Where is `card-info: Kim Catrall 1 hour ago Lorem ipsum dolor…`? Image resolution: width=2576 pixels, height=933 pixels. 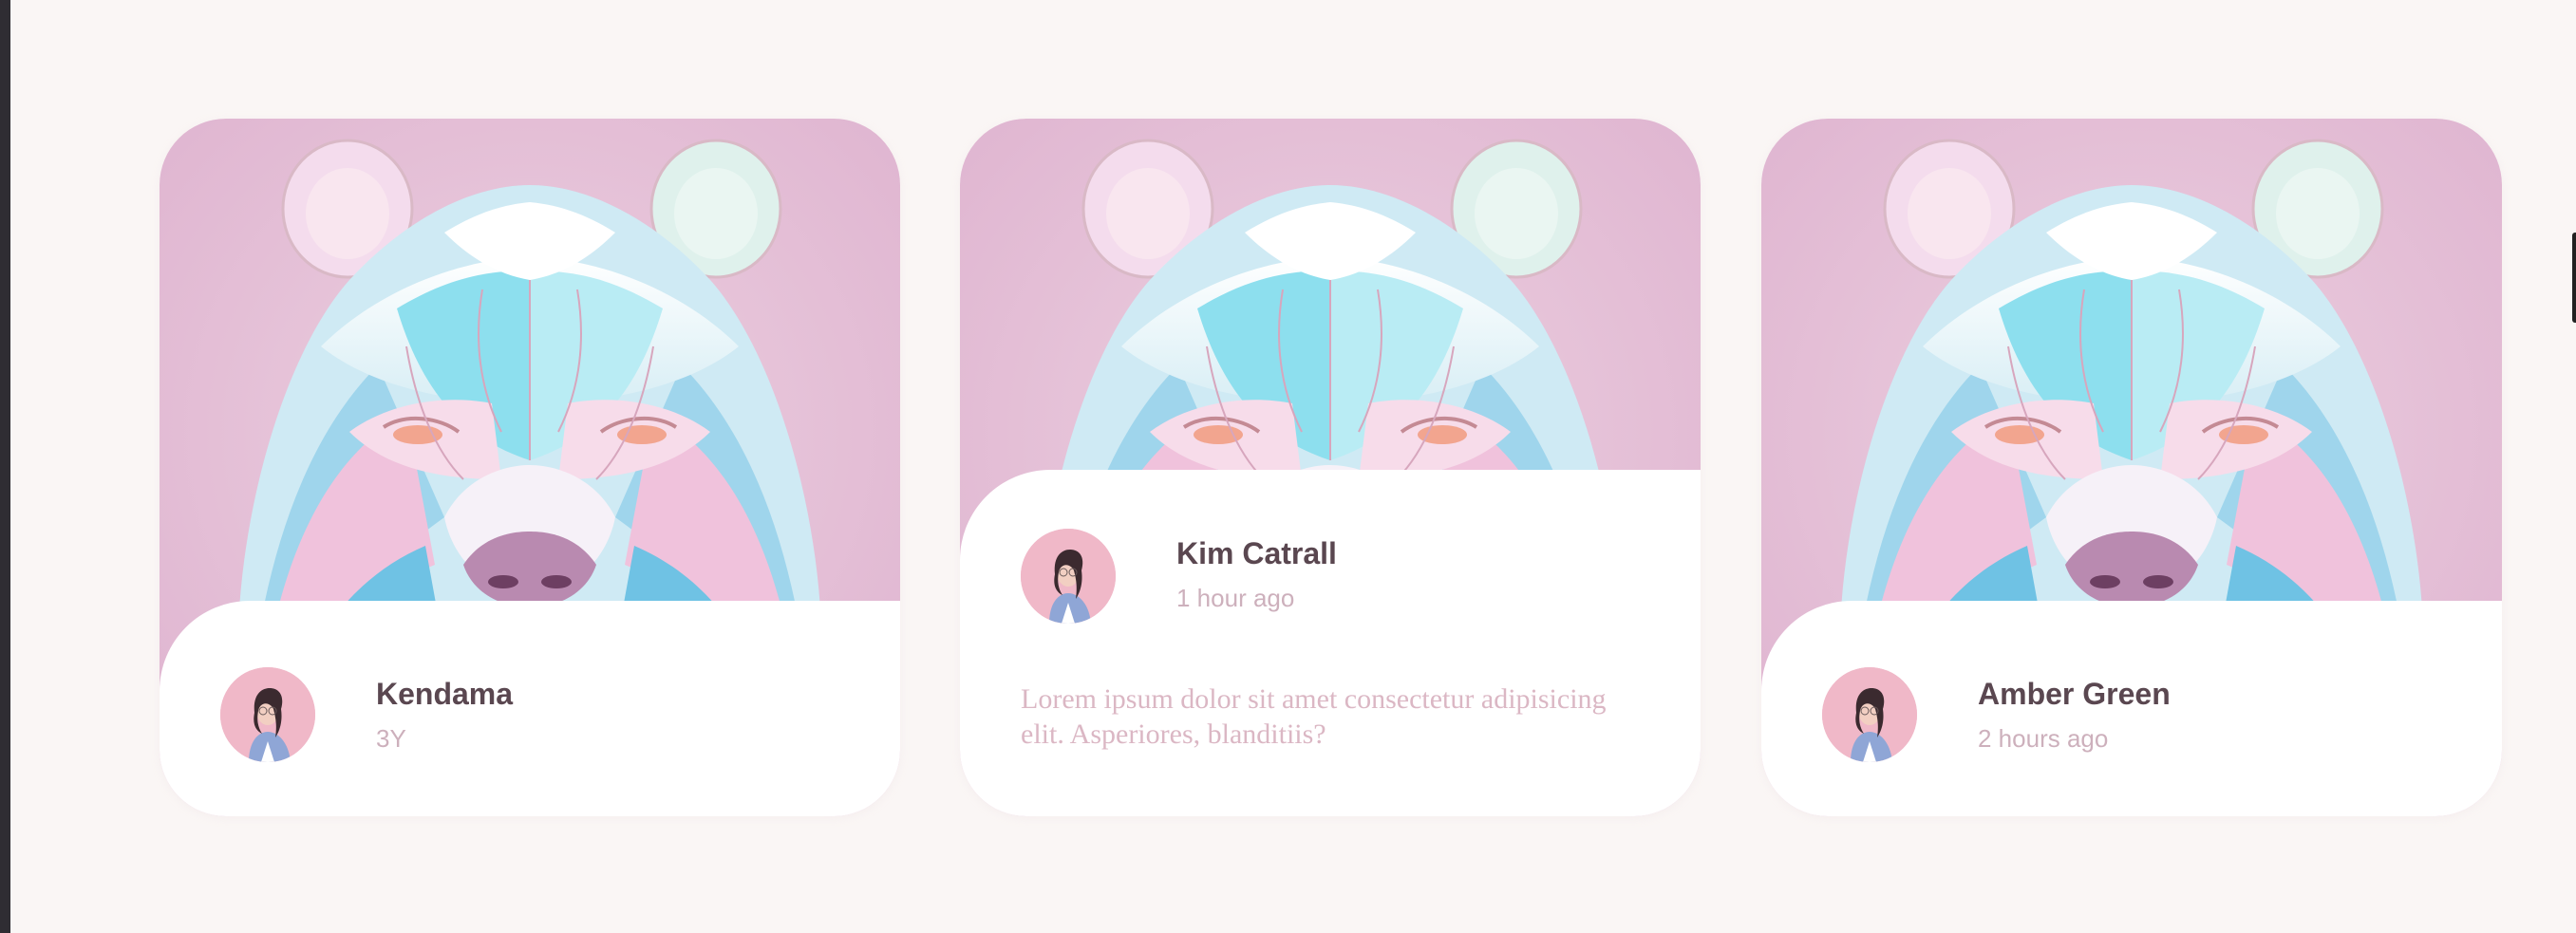
card-info: Kim Catrall 1 hour ago Lorem ipsum dolor… is located at coordinates (1330, 643).